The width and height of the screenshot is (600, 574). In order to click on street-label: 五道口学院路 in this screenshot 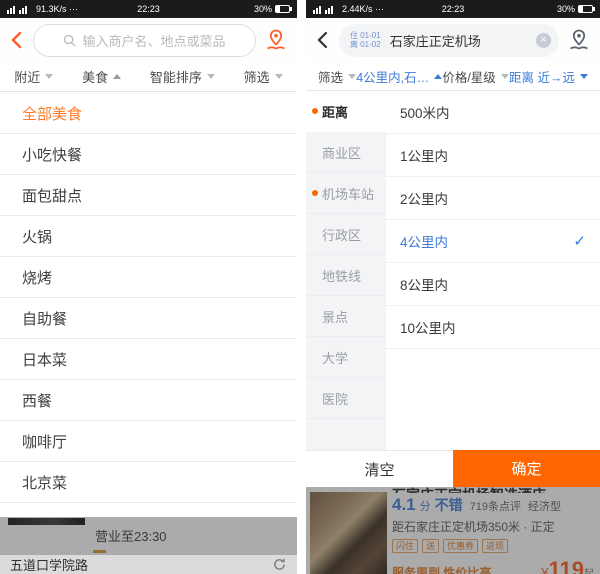, I will do `click(49, 565)`.